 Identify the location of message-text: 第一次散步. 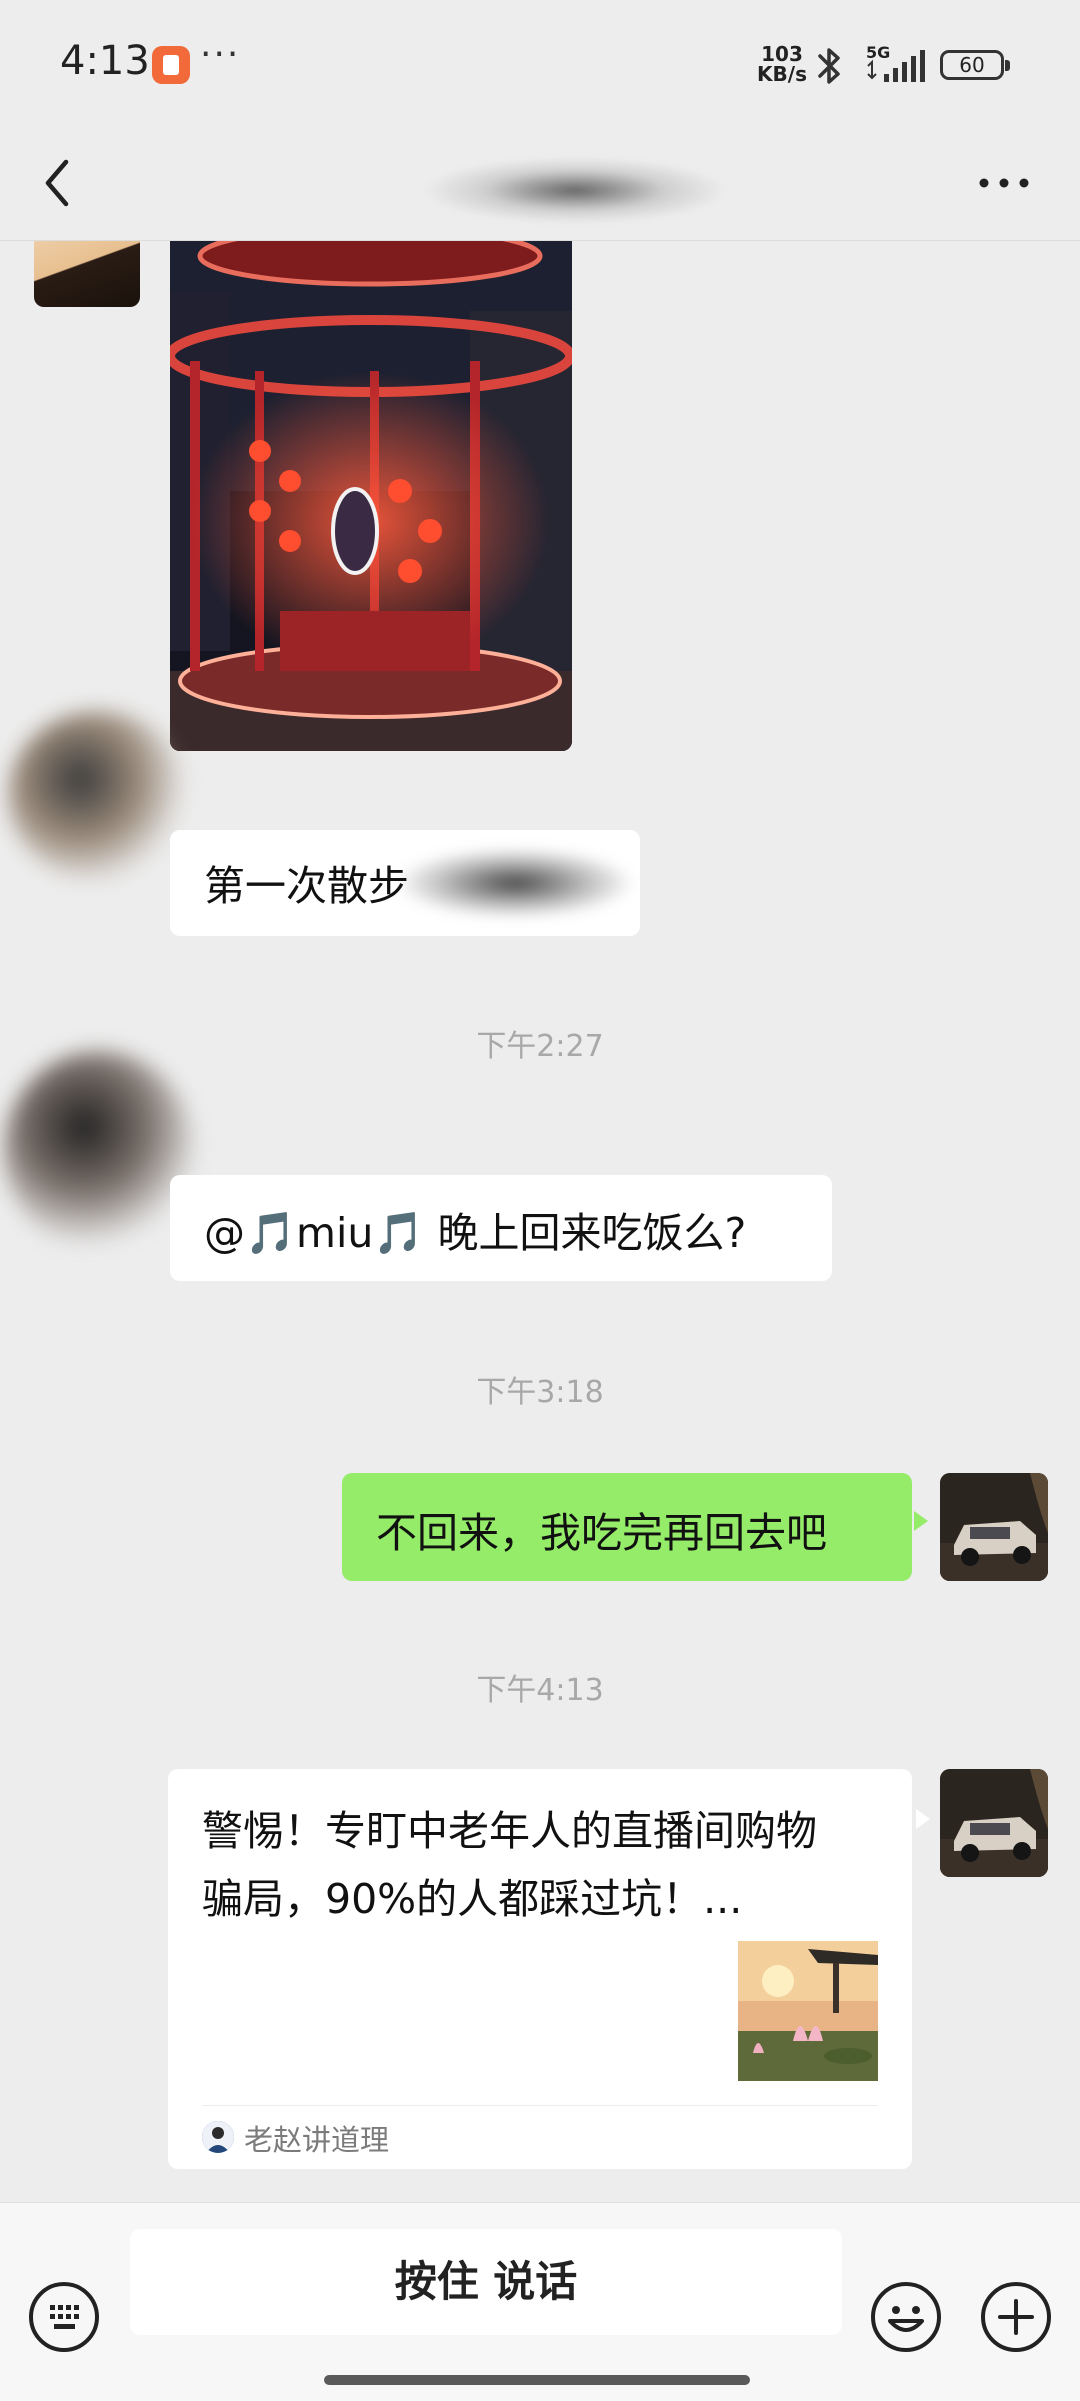
(306, 886).